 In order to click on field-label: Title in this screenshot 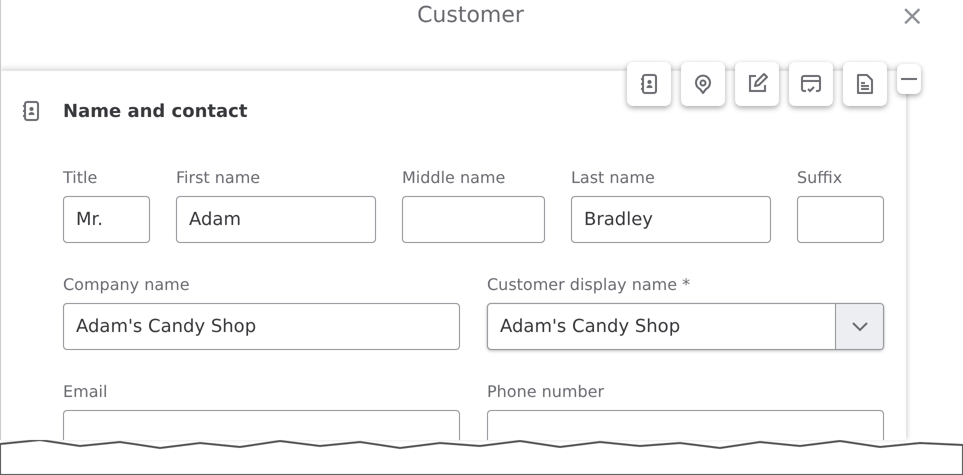, I will do `click(80, 178)`.